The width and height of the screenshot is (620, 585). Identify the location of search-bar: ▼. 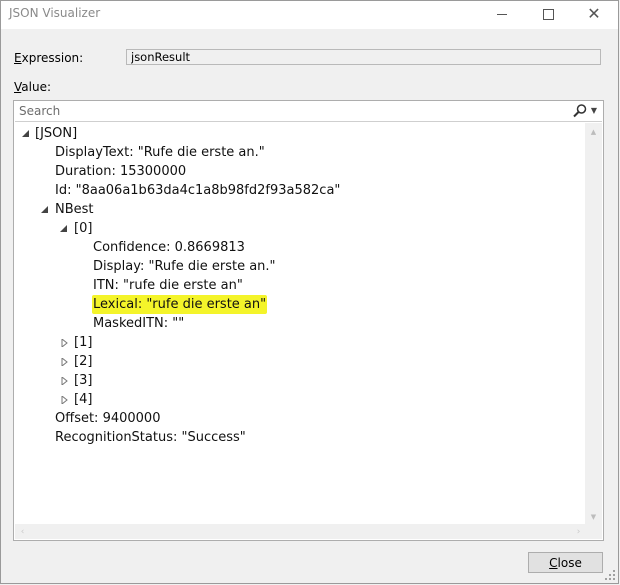
(308, 112).